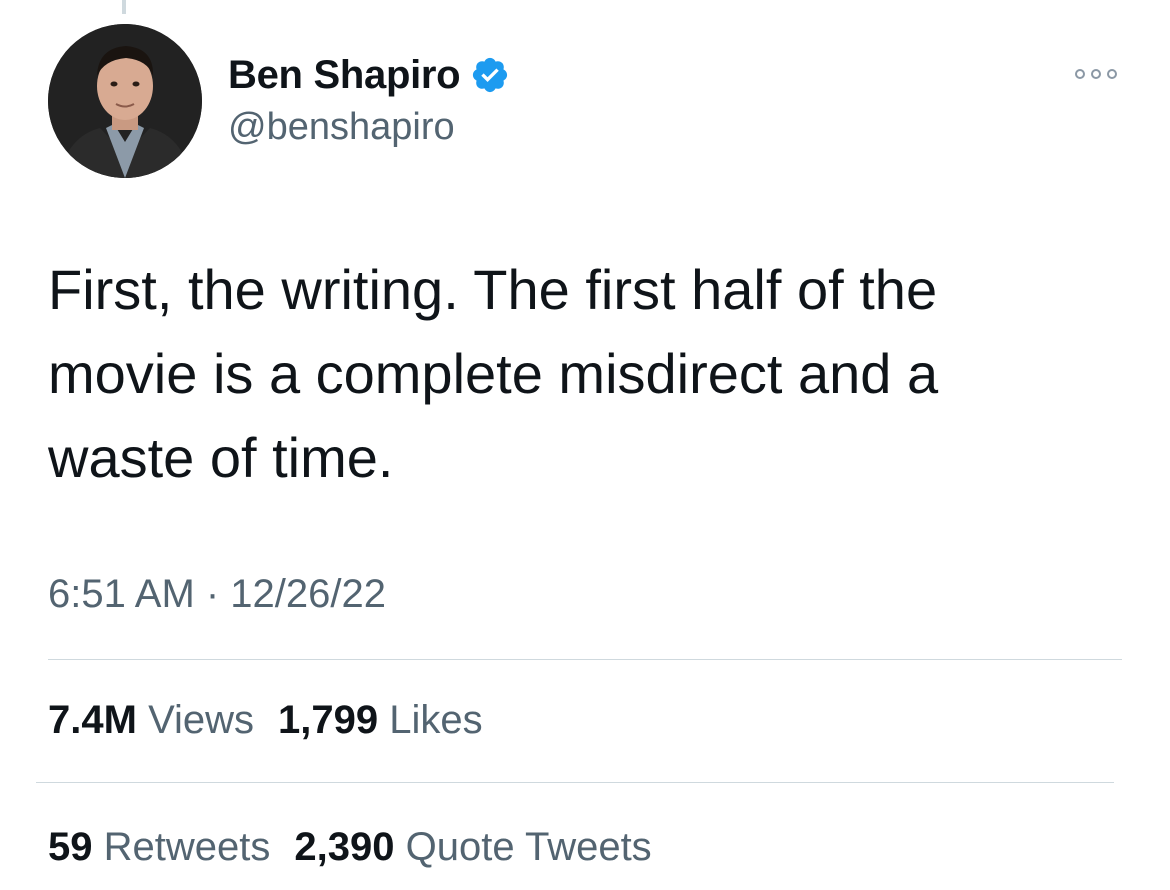 The height and width of the screenshot is (890, 1170). Describe the element at coordinates (221, 457) in the screenshot. I see `tweet-text-line: waste of time.` at that location.